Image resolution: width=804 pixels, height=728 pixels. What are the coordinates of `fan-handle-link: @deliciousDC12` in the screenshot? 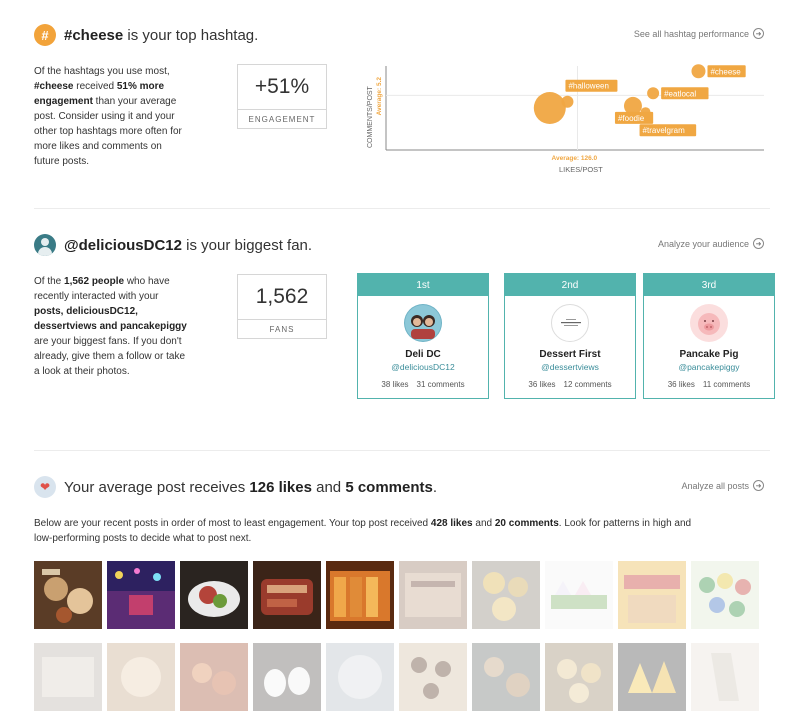 It's located at (423, 367).